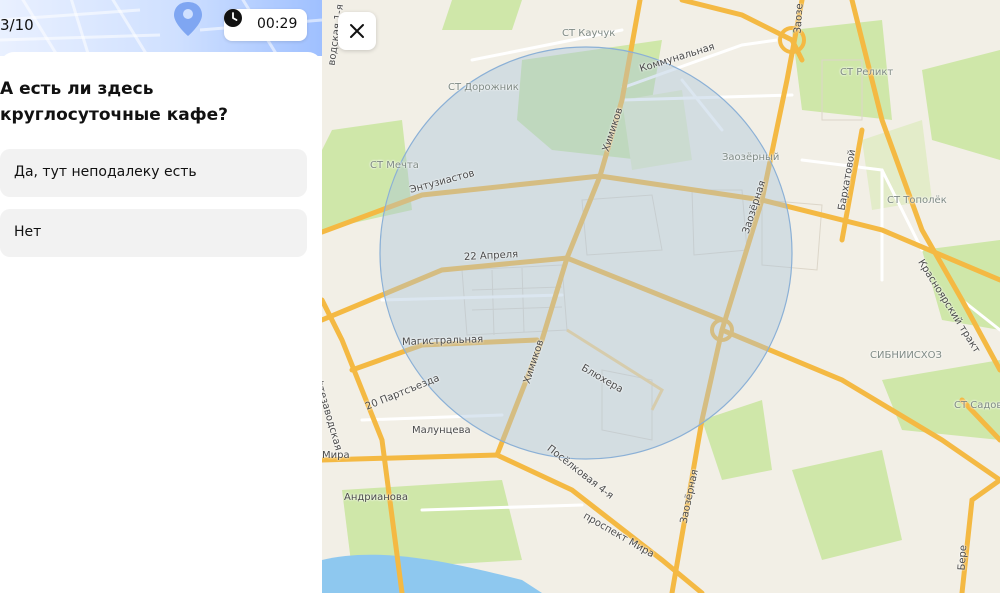 This screenshot has height=593, width=1000. I want to click on question-counter: 3/10, so click(17, 25).